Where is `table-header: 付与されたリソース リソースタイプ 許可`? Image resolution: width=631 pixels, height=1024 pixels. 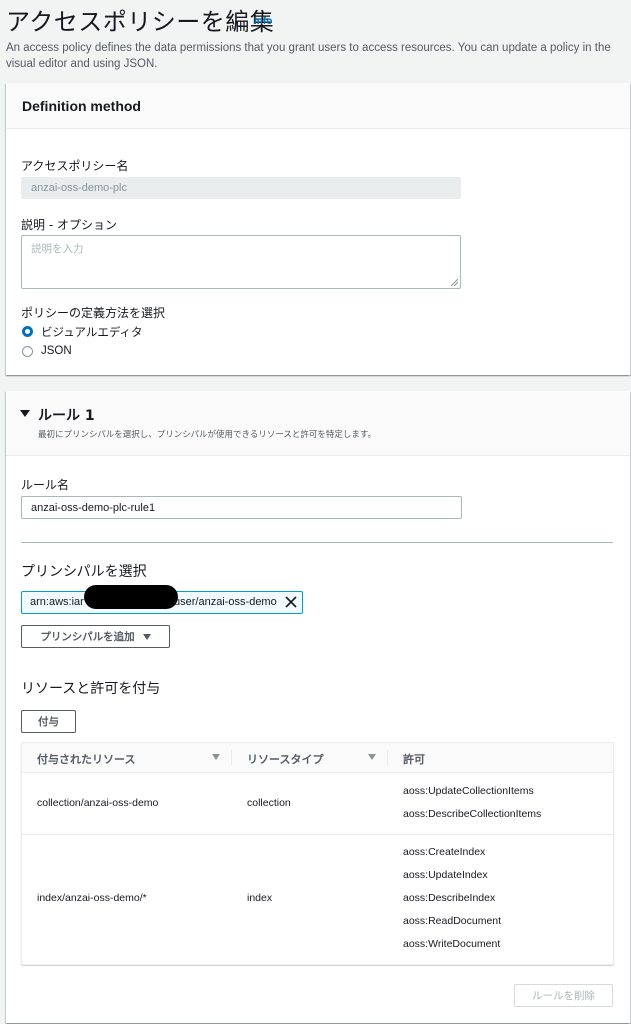
table-header: 付与されたリソース リソースタイプ 許可 is located at coordinates (317, 758).